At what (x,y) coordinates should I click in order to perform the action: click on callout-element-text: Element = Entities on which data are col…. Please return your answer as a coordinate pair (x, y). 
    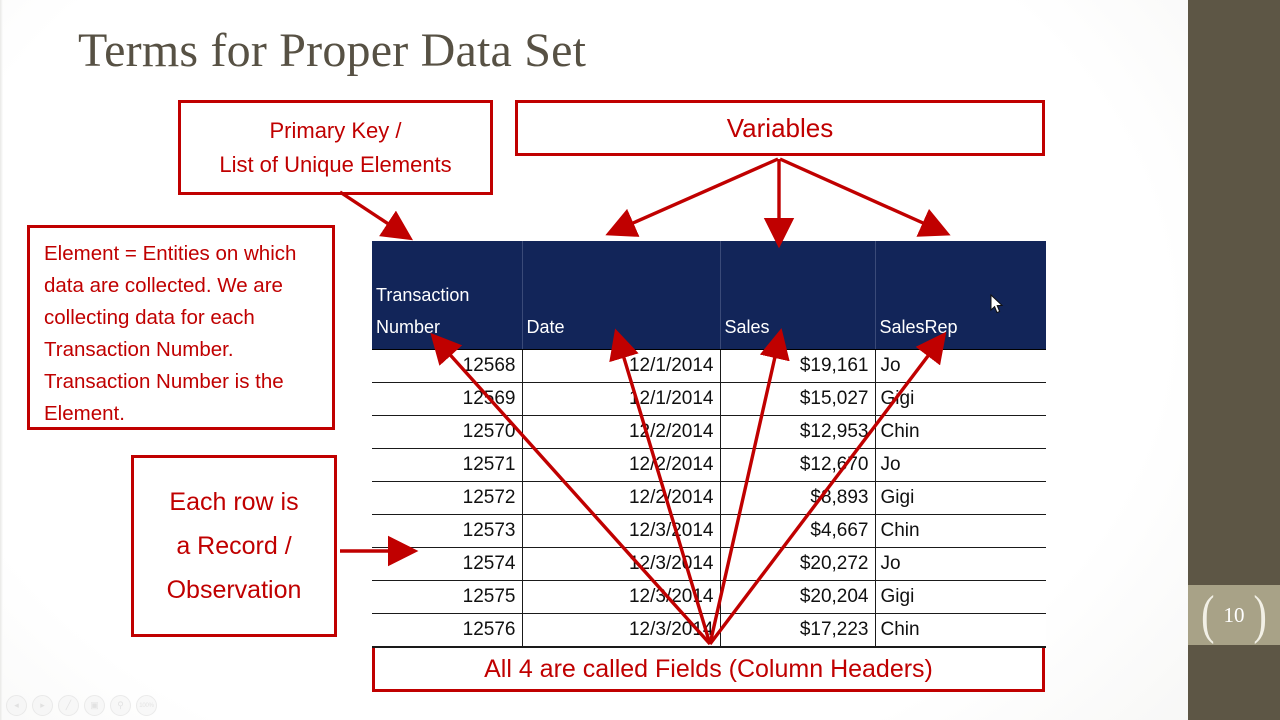
    Looking at the image, I should click on (170, 333).